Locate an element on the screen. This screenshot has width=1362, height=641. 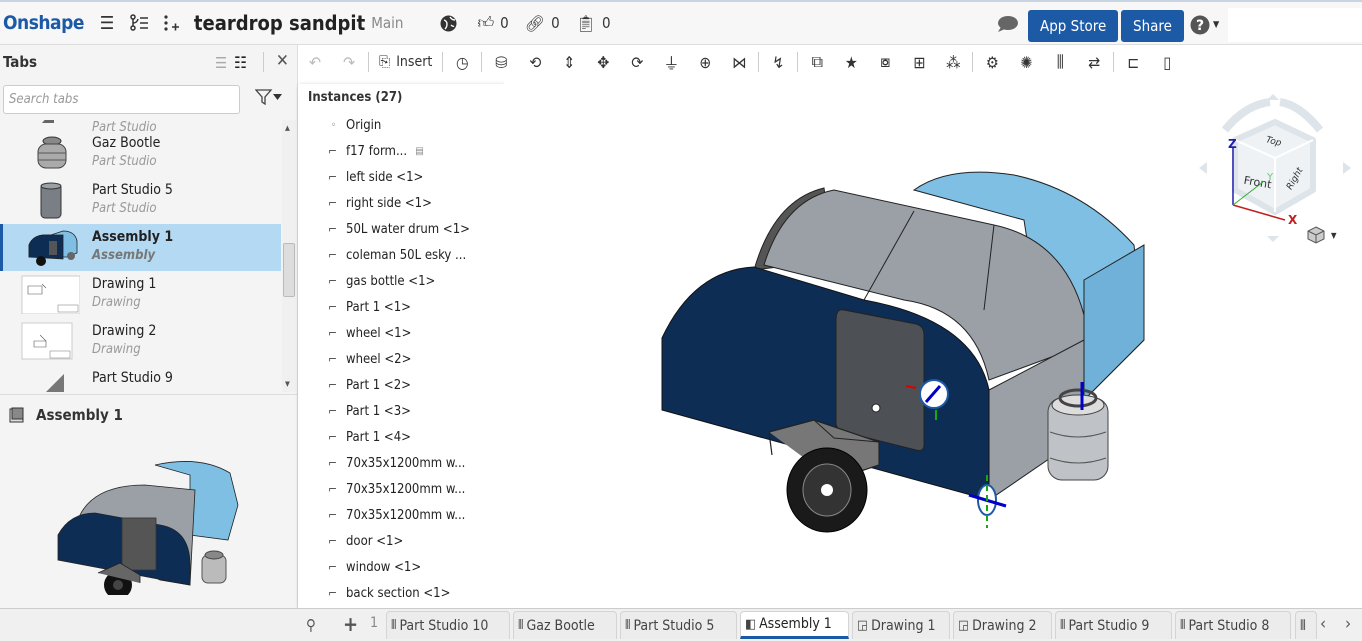
instance-item: ⌐ Part 1 <2> is located at coordinates (401, 385).